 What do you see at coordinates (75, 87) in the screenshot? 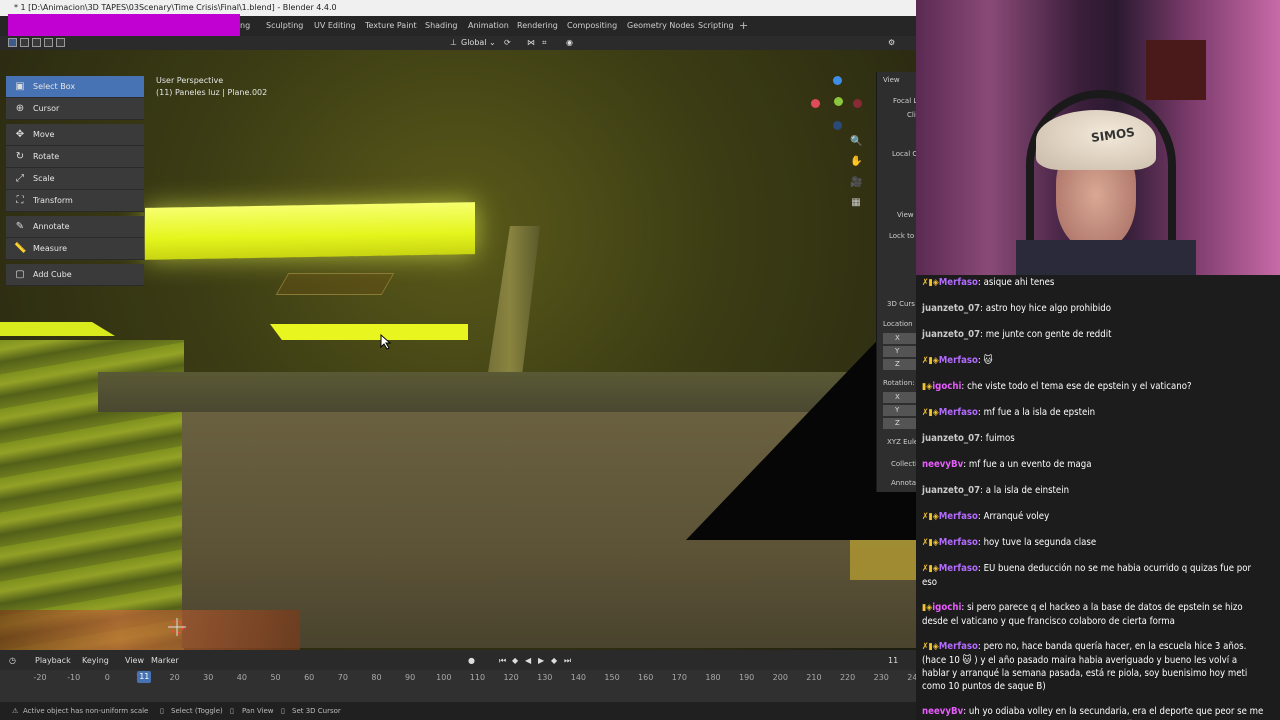
I see `tool-select-box: ▣ Select Box` at bounding box center [75, 87].